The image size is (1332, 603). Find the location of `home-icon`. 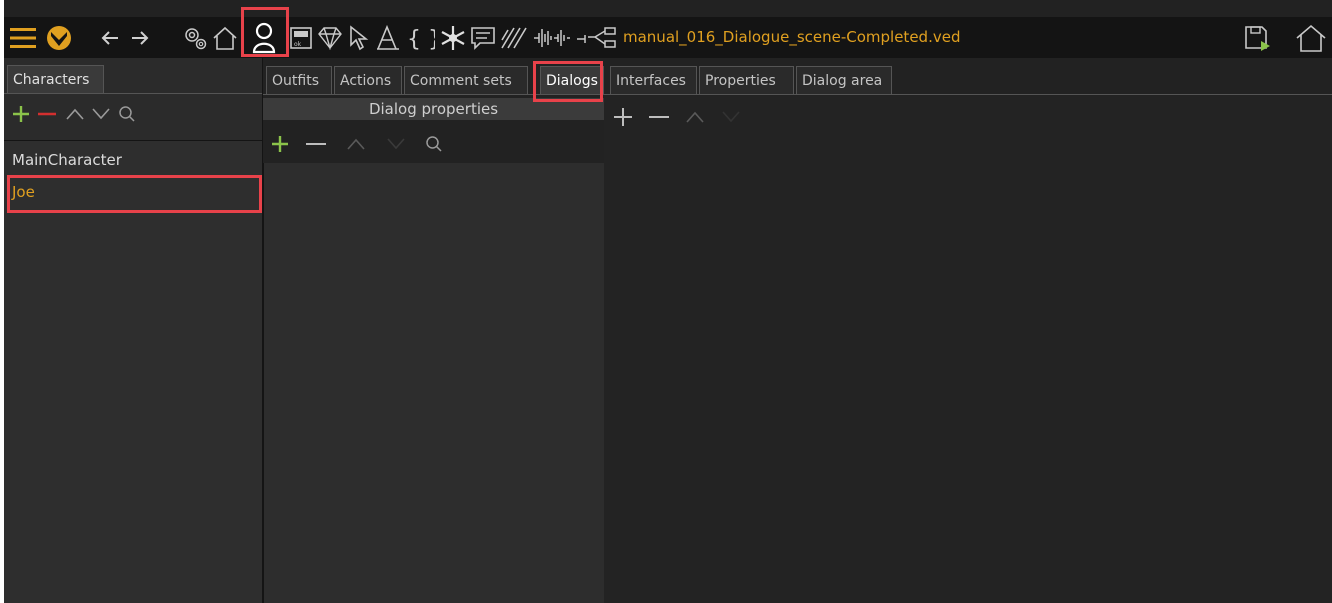

home-icon is located at coordinates (225, 37).